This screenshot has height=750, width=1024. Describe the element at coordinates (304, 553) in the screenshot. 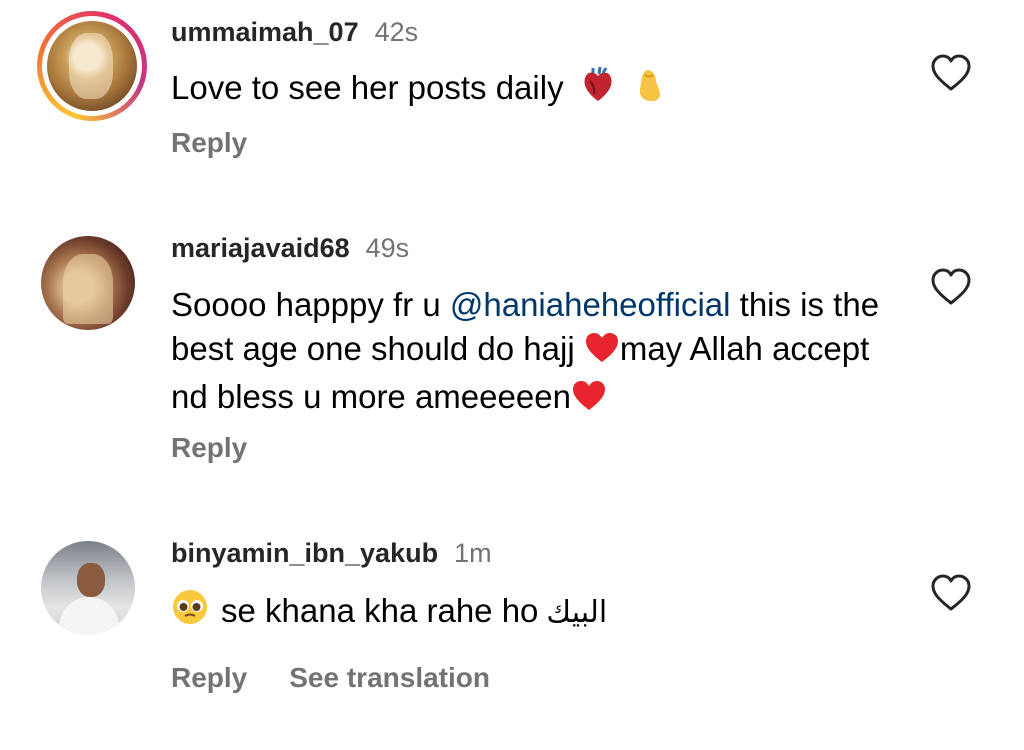

I see `username: binyamin_ibn_yakub` at that location.